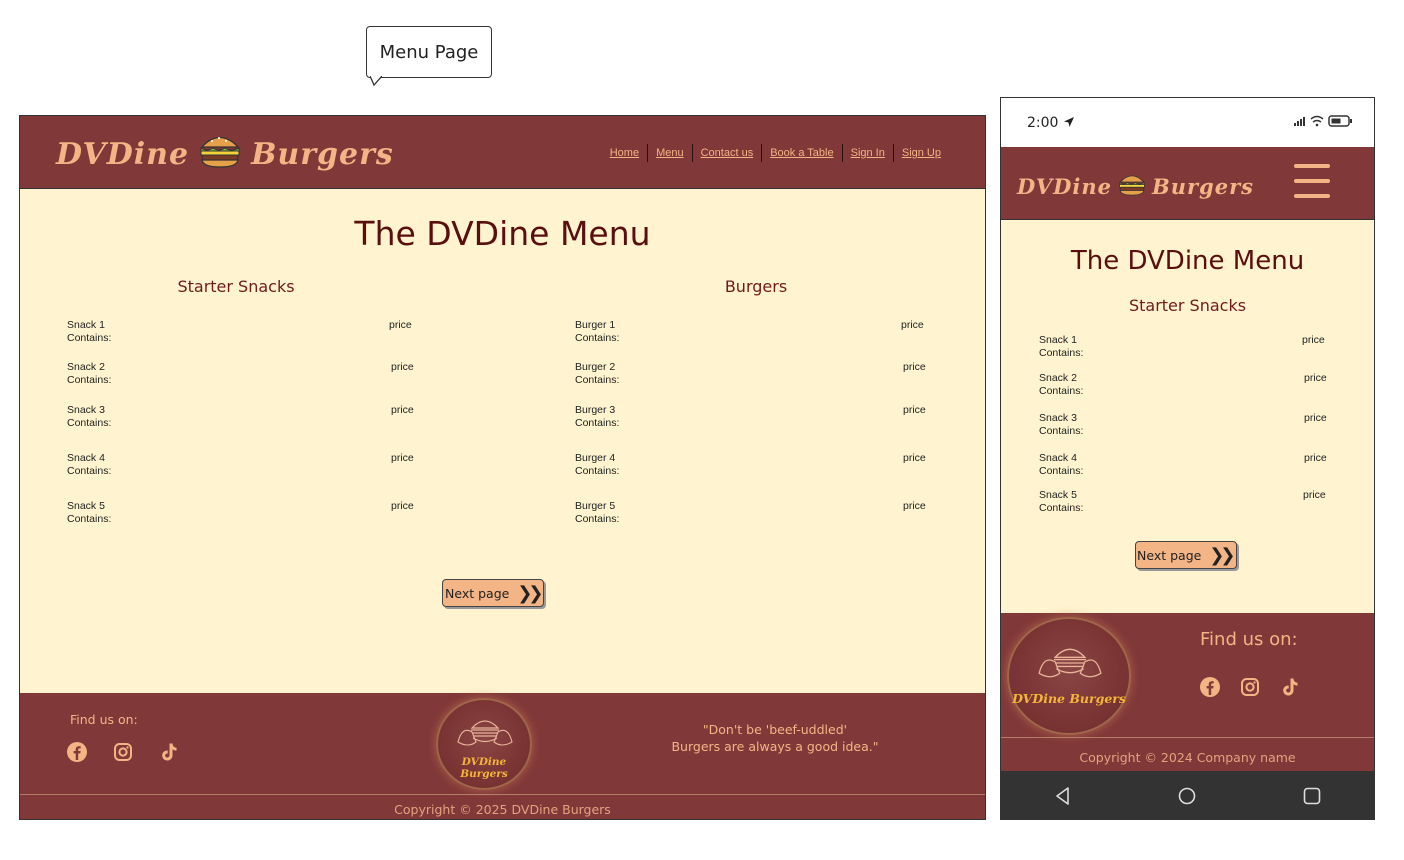 The image size is (1404, 860). What do you see at coordinates (1186, 555) in the screenshot?
I see `mobile-next-page-button: Next page ❯❯` at bounding box center [1186, 555].